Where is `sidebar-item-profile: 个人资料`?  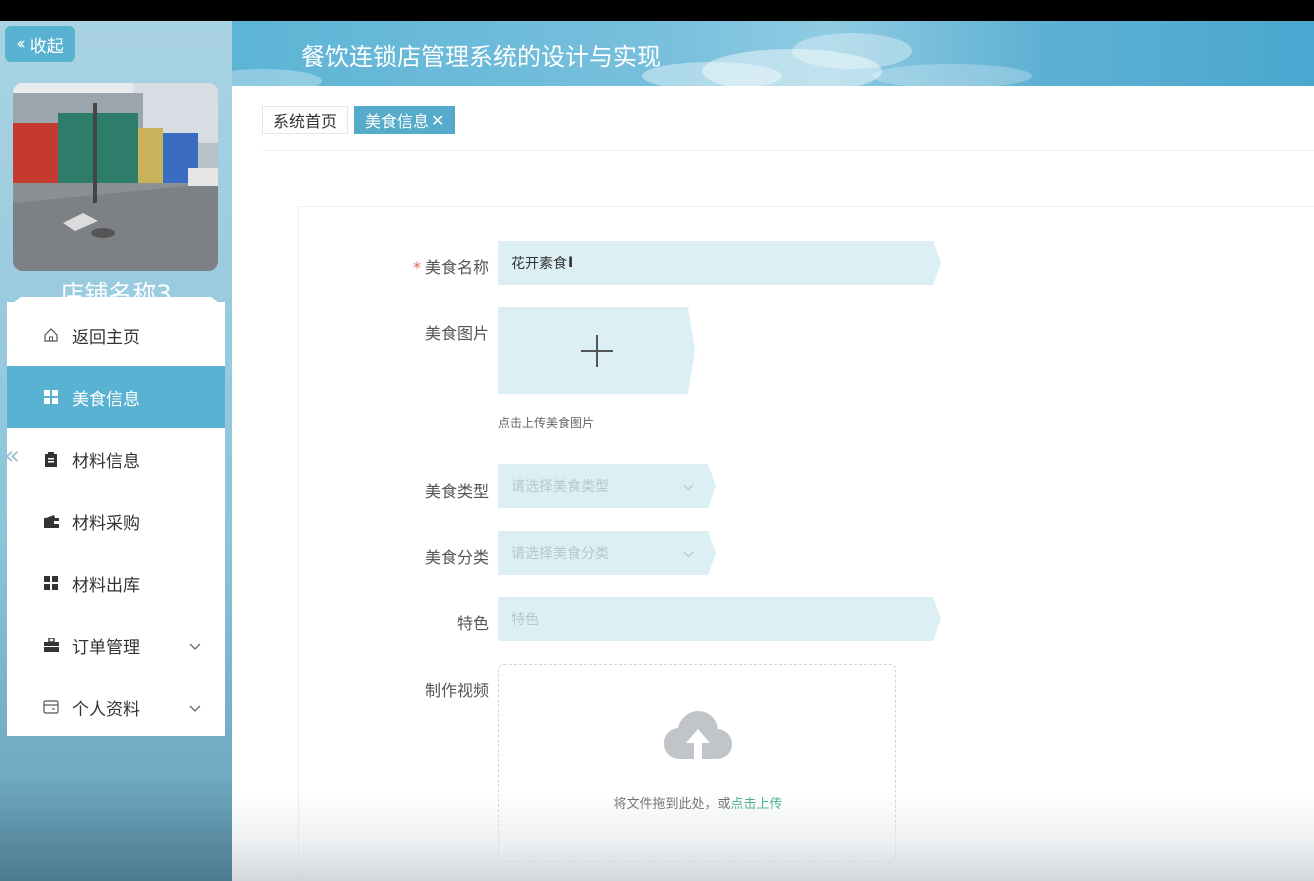
sidebar-item-profile: 个人资料 is located at coordinates (116, 707).